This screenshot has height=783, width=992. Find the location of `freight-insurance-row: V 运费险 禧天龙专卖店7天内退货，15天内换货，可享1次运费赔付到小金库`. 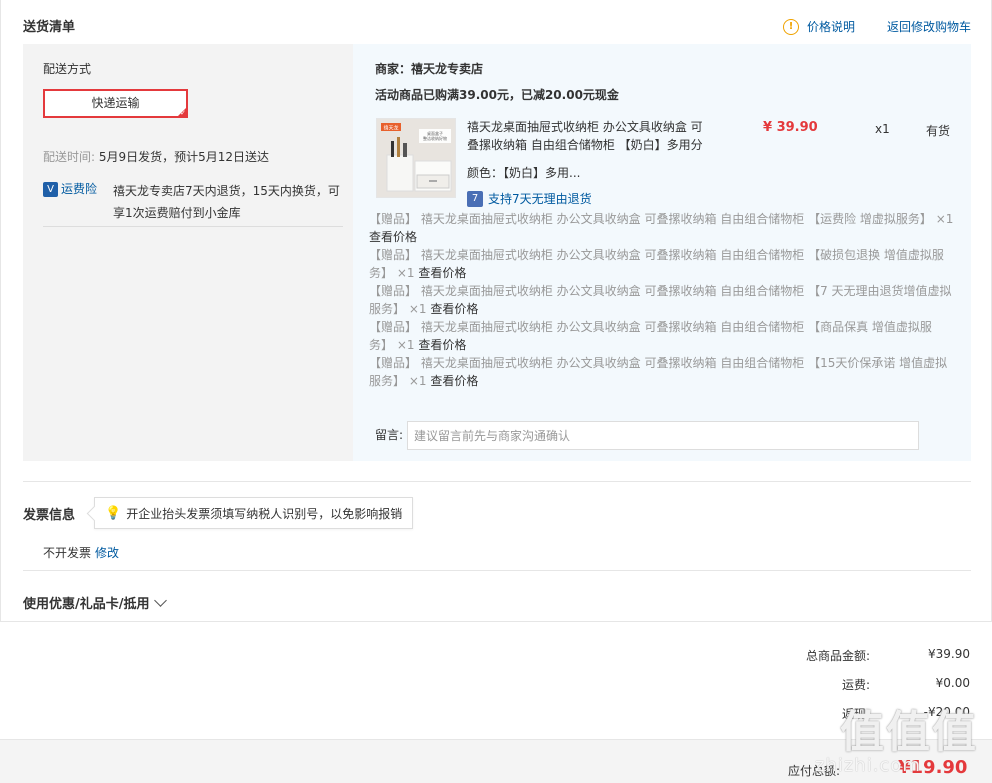

freight-insurance-row: V 运费险 禧天龙专卖店7天内退货，15天内换货，可享1次运费赔付到小金库 is located at coordinates (193, 202).